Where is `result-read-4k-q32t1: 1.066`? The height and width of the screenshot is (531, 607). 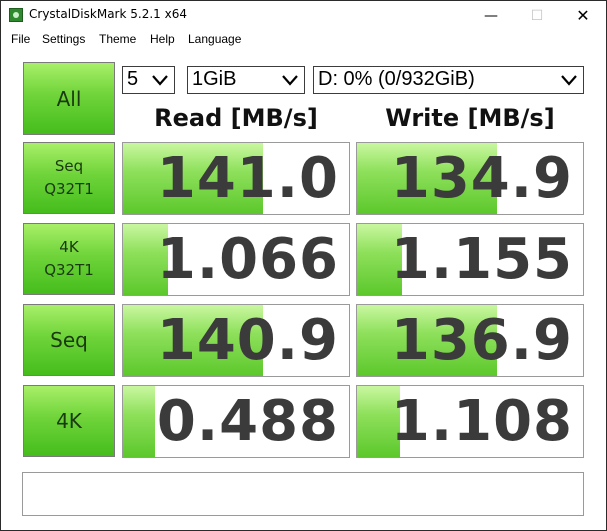
result-read-4k-q32t1: 1.066 is located at coordinates (236, 259).